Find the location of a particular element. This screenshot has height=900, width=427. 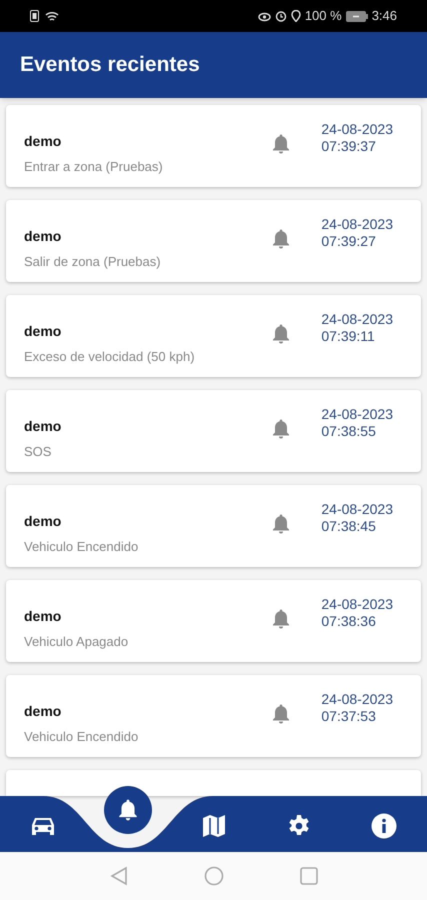

event-description: Vehiculo Apagado is located at coordinates (77, 642).